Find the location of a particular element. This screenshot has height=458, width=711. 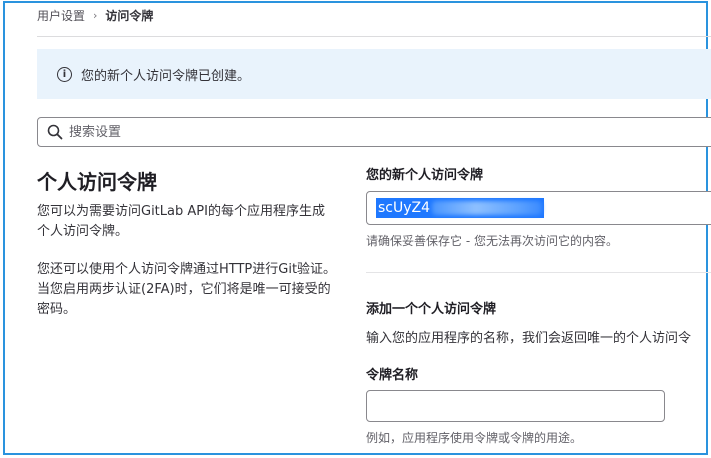

add-token-description: 输入您的应用程序的名称，我们会返回唯一的个人访问令 is located at coordinates (529, 338).